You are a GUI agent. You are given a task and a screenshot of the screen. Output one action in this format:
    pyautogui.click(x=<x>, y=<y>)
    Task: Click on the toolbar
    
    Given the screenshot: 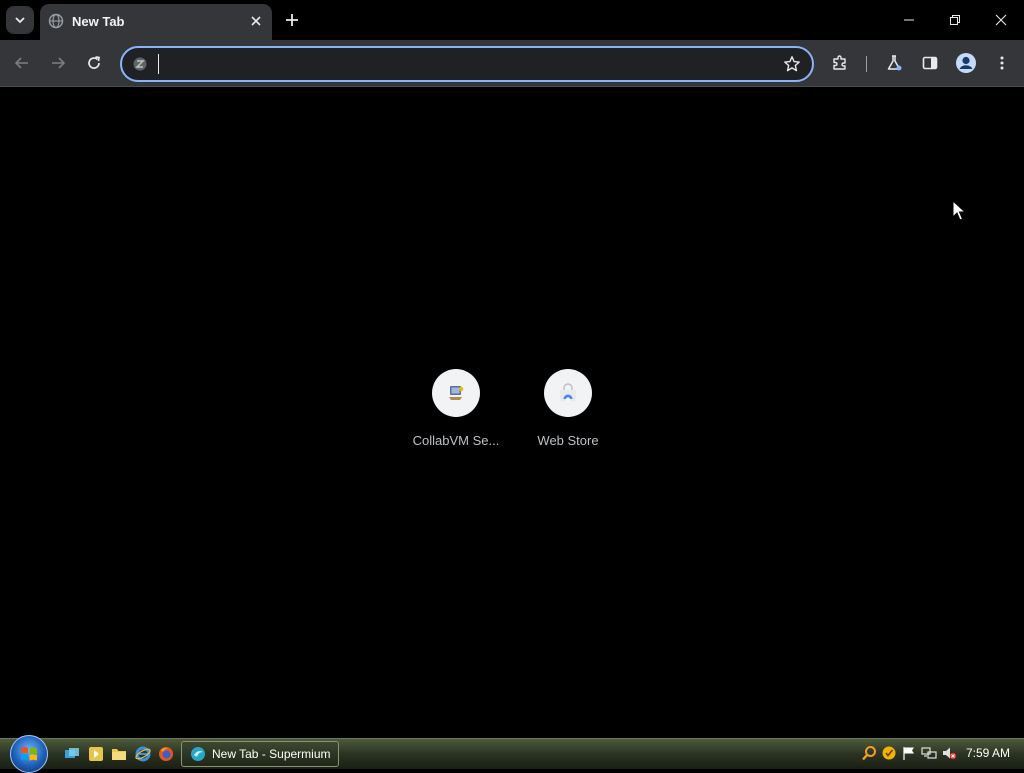 What is the action you would take?
    pyautogui.click(x=512, y=63)
    